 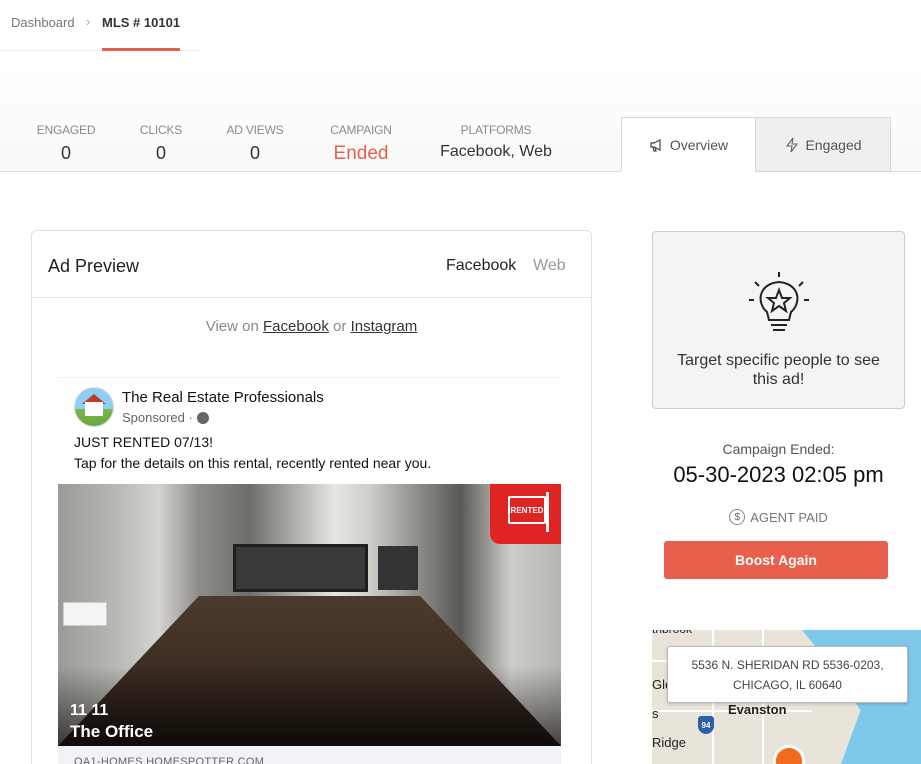 I want to click on bolt-icon, so click(x=792, y=144).